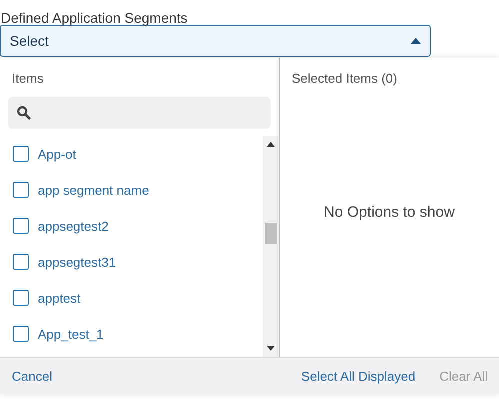  I want to click on scrollbar, so click(271, 246).